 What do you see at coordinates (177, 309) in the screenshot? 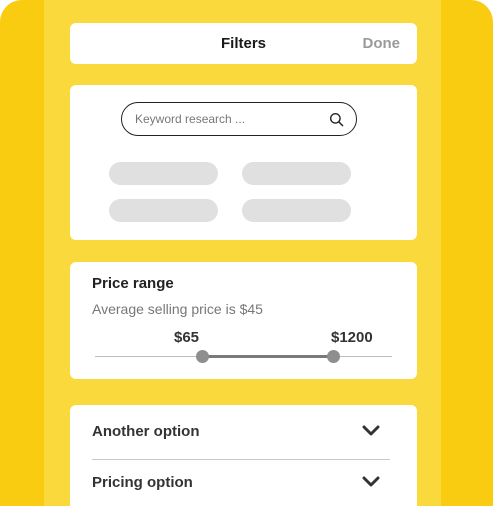
I see `price-range-subtitle: Average selling price is $45` at bounding box center [177, 309].